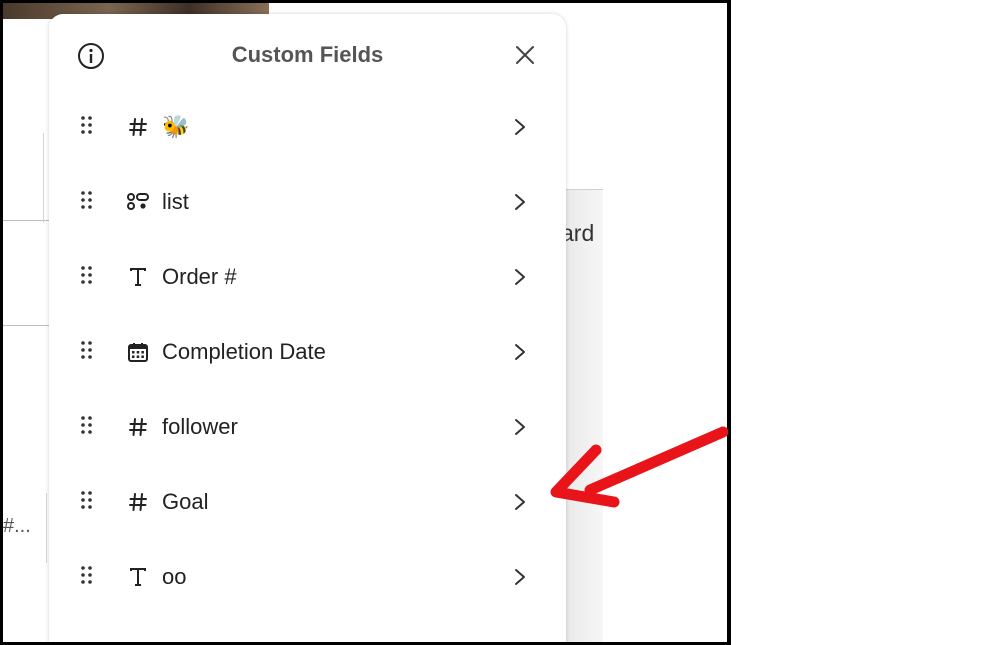  Describe the element at coordinates (185, 501) in the screenshot. I see `field-name: Goal` at that location.